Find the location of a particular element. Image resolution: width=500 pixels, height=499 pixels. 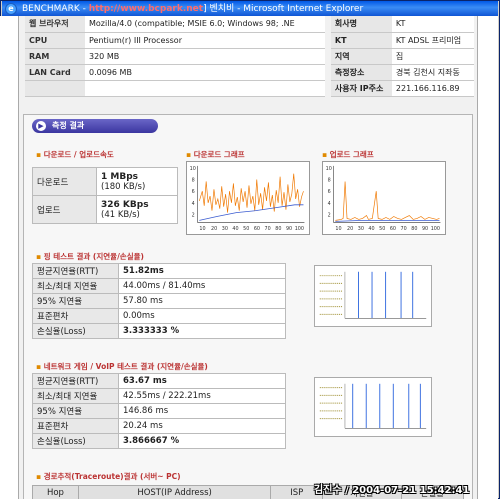

upload-value: 326 KBps (41 KB/s) is located at coordinates (137, 209).